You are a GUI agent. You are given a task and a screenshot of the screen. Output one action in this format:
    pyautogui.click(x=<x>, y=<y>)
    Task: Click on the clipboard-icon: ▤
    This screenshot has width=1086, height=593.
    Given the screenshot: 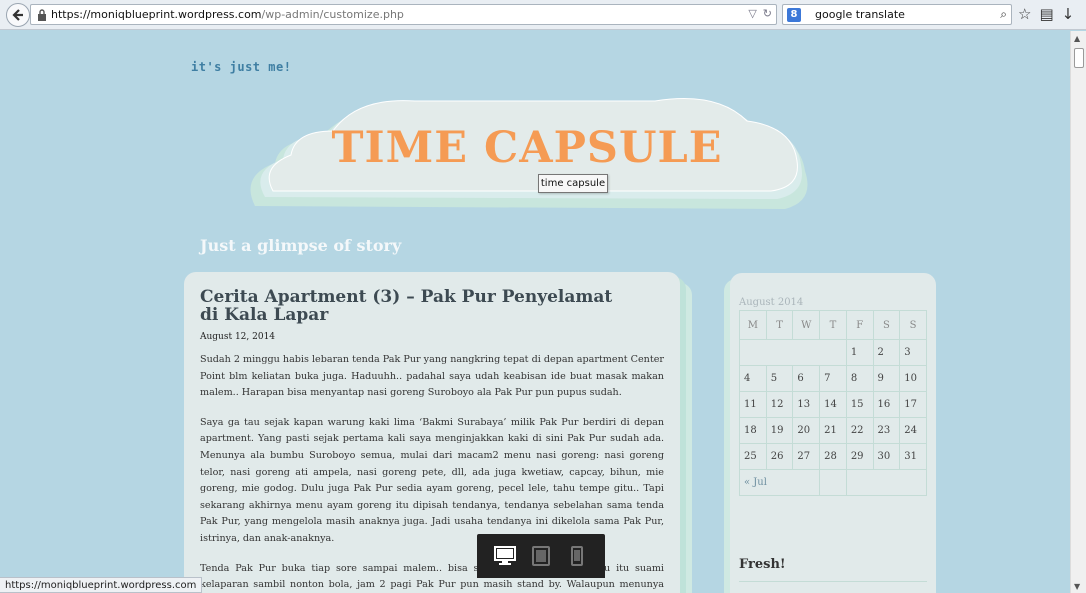 What is the action you would take?
    pyautogui.click(x=1046, y=14)
    